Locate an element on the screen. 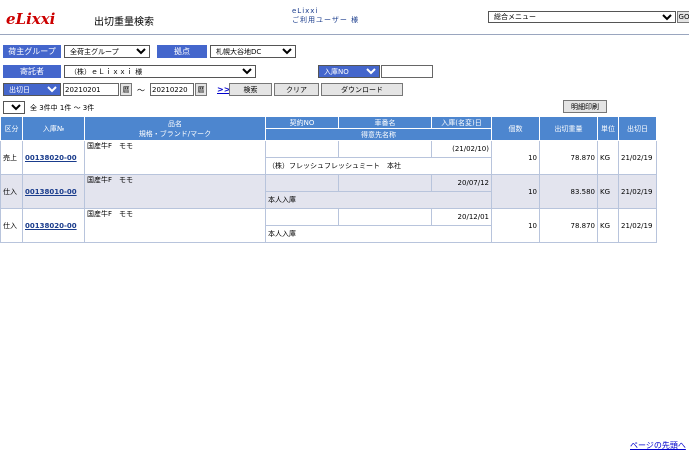 This screenshot has width=689, height=463. row-kubun: 売上 is located at coordinates (11, 157).